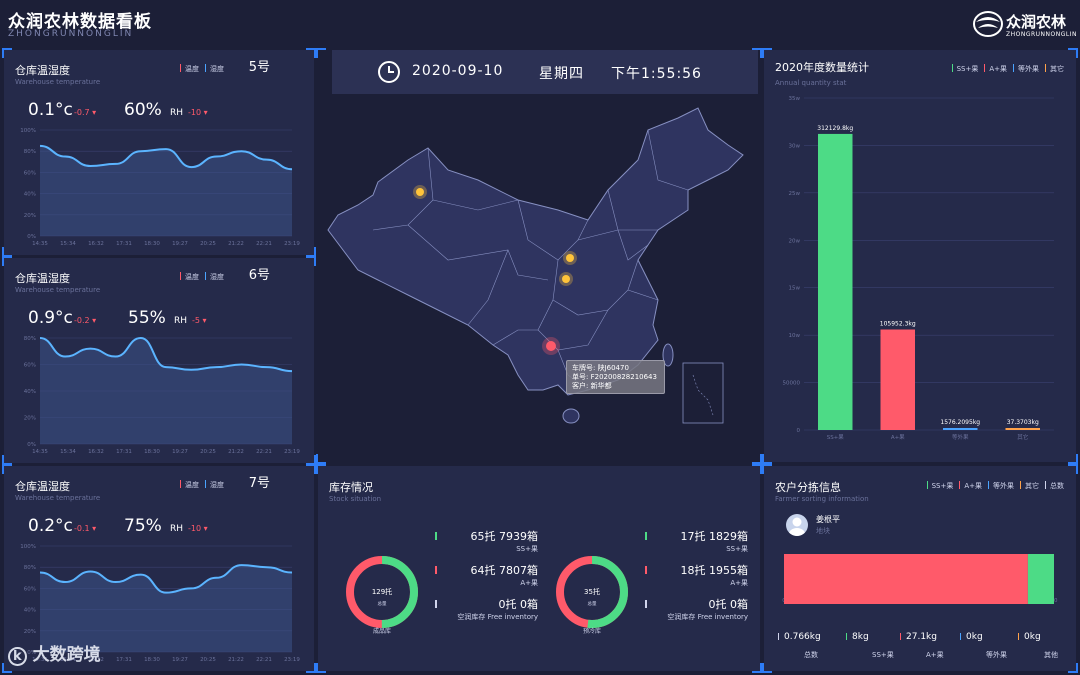  Describe the element at coordinates (1054, 486) in the screenshot. I see `legend-total: 总数` at that location.